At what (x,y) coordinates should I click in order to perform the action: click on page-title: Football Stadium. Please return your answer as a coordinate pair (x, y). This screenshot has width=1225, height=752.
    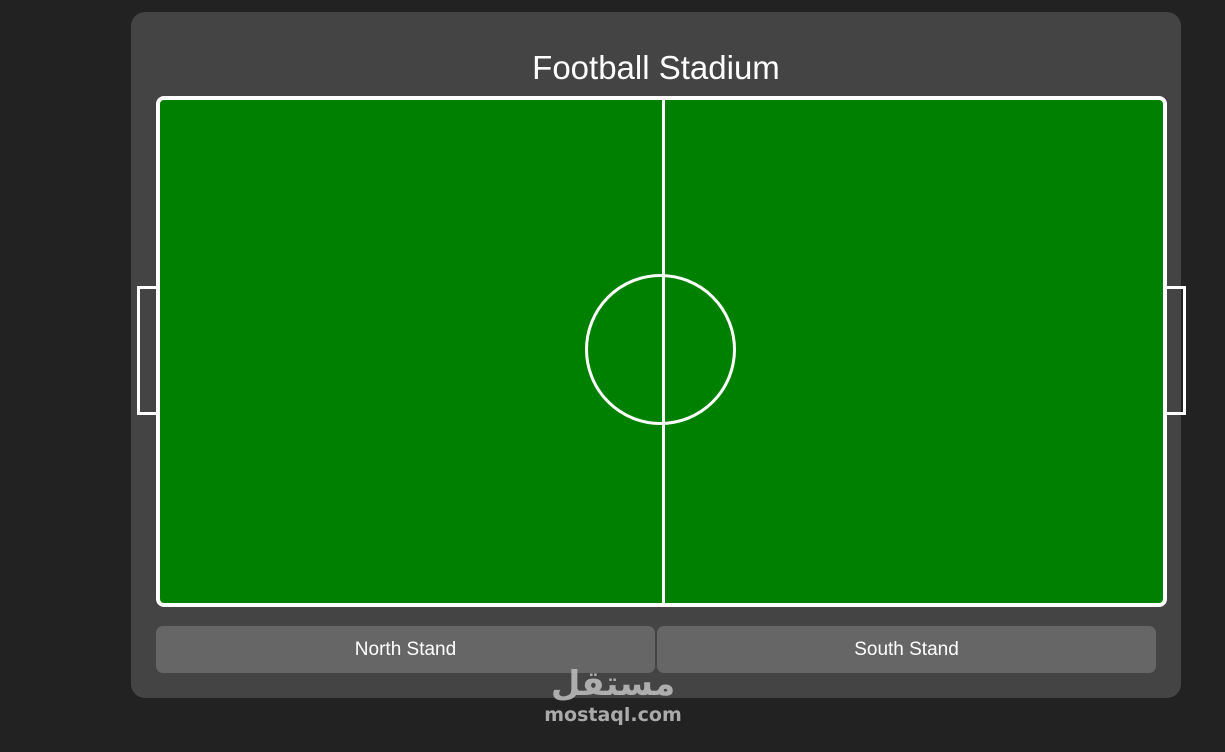
    Looking at the image, I should click on (656, 67).